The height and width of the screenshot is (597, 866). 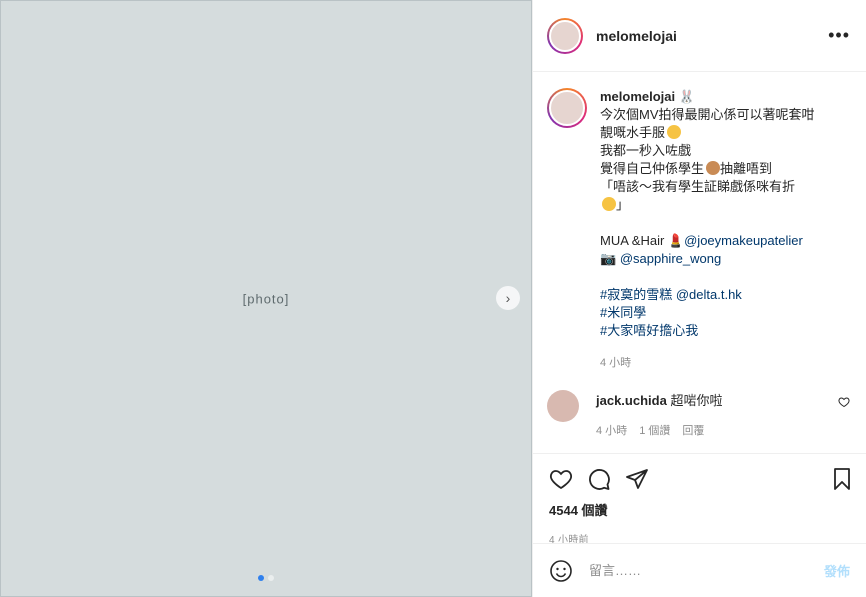 I want to click on smile-emoji-icon, so click(x=674, y=132).